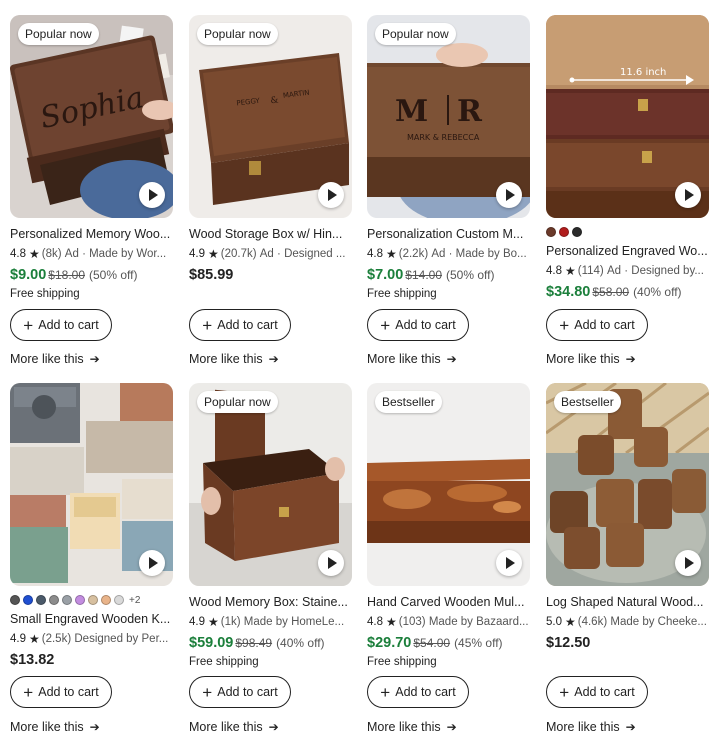 The image size is (720, 739). I want to click on sale-price: $7.00, so click(385, 275).